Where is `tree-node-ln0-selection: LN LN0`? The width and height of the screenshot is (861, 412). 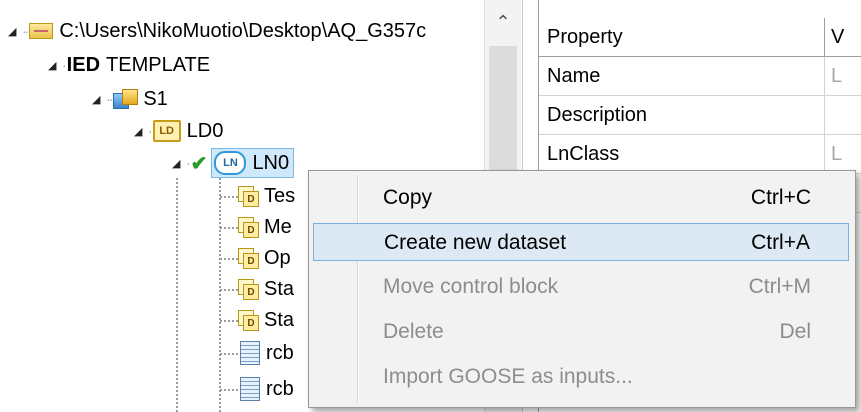 tree-node-ln0-selection: LN LN0 is located at coordinates (253, 163).